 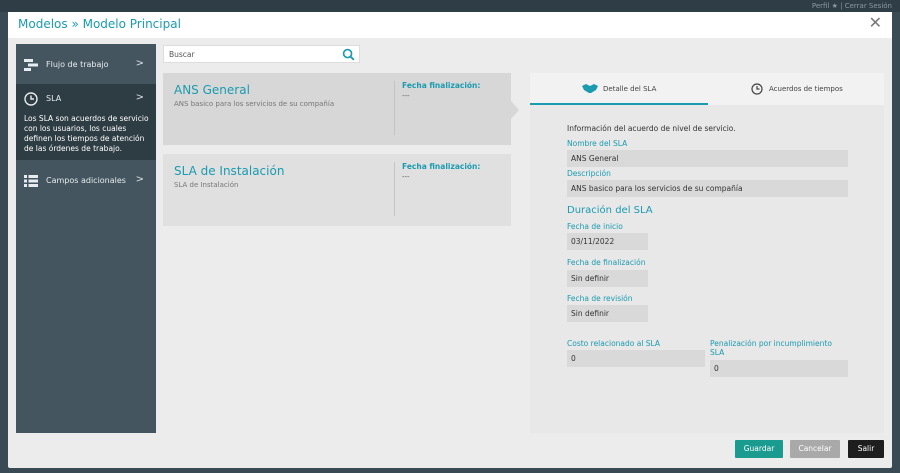 What do you see at coordinates (600, 298) in the screenshot?
I see `review-date-label: Fecha de revisión` at bounding box center [600, 298].